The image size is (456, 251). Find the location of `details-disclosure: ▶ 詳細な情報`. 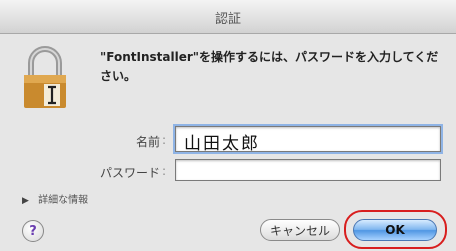

details-disclosure: ▶ 詳細な情報 is located at coordinates (55, 198).